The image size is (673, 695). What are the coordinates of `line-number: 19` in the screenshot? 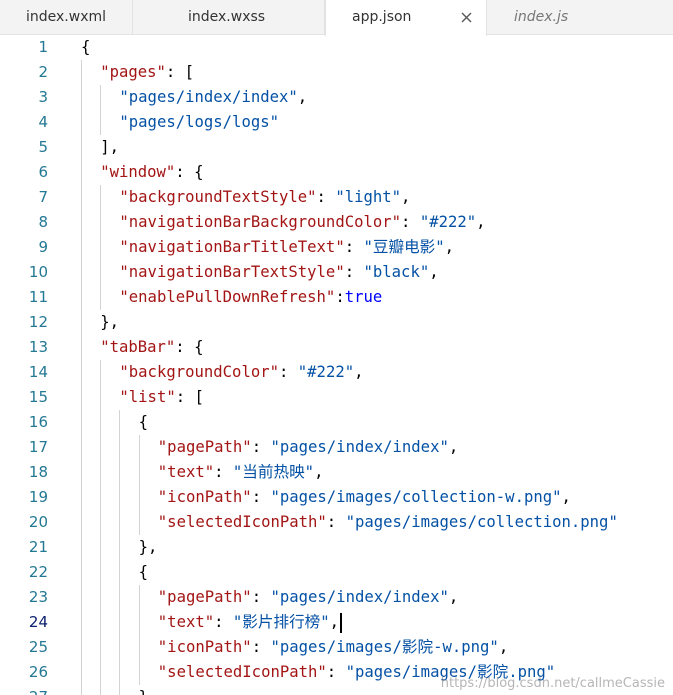 It's located at (38, 497).